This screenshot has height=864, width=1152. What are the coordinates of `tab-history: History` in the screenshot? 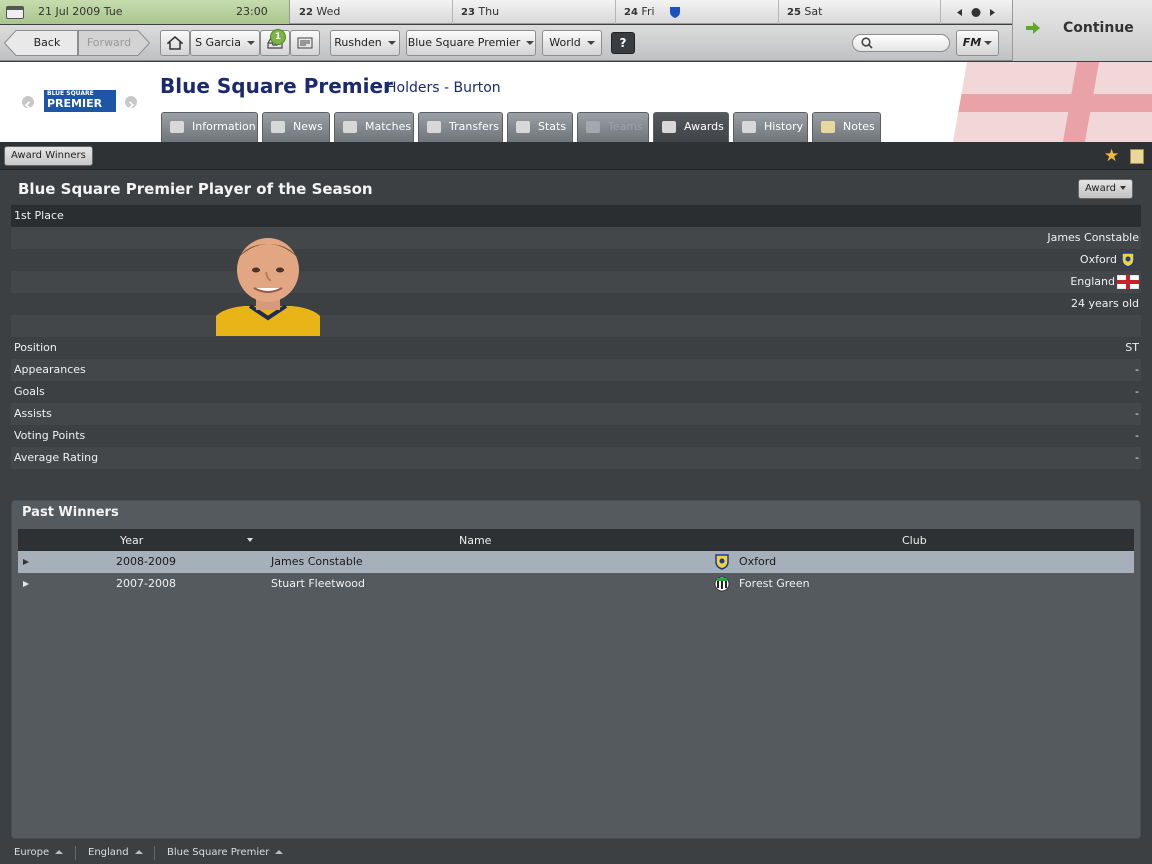 It's located at (770, 127).